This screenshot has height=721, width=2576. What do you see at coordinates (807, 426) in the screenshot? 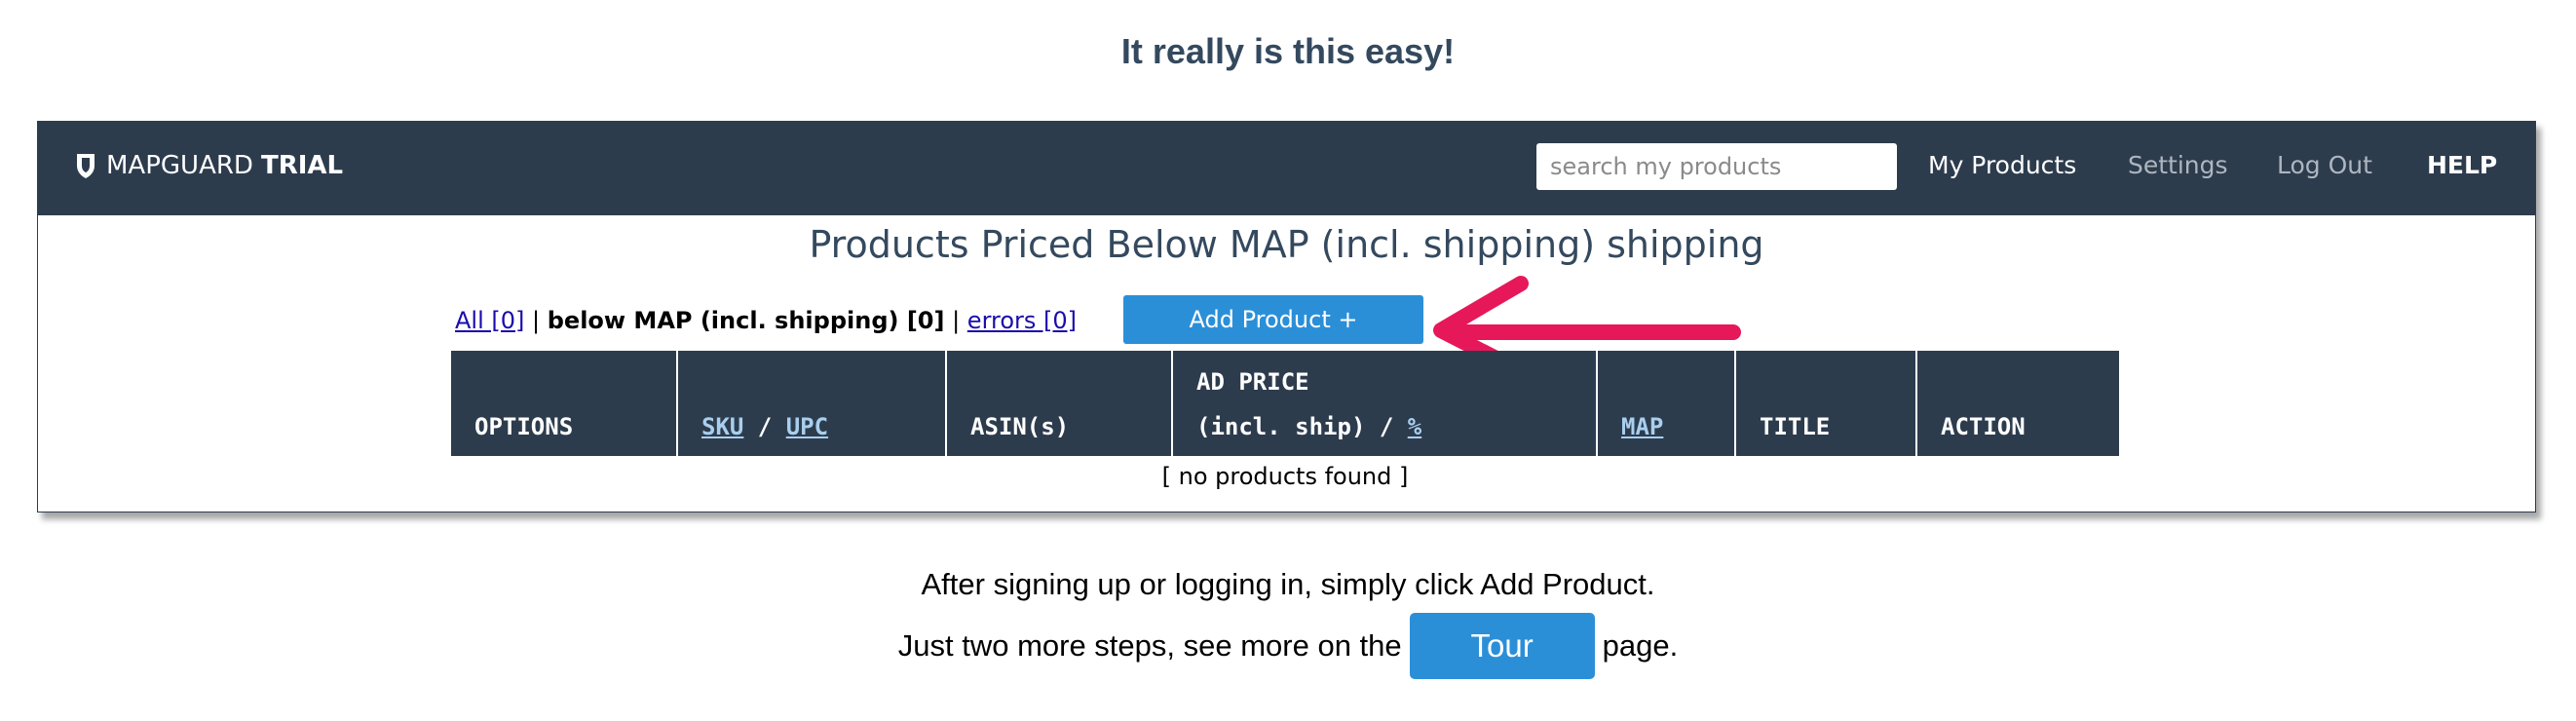
I see `sort-upc-link: UPC` at bounding box center [807, 426].